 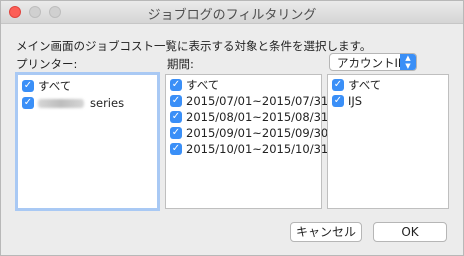 I want to click on ok-button: OK, so click(x=410, y=232).